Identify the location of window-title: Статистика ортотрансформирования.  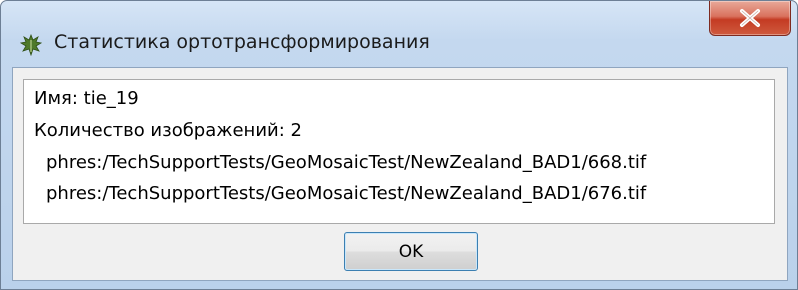
(242, 42).